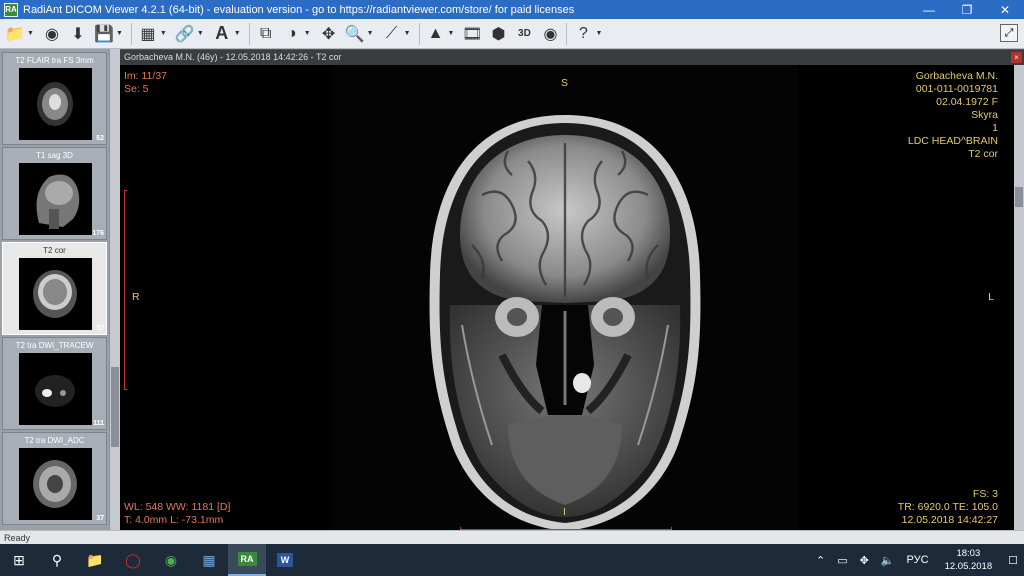 The width and height of the screenshot is (1024, 576). Describe the element at coordinates (54, 345) in the screenshot. I see `series-label: T2 tra DWI_TRACEW` at that location.